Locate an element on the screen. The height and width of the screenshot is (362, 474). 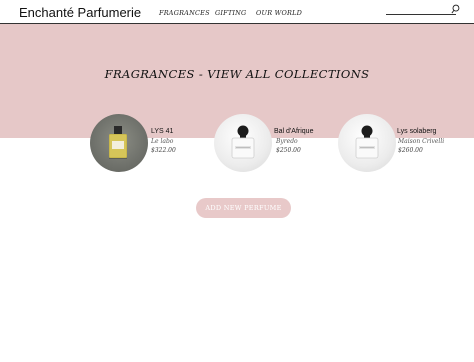
nav-item-gifting: GIFTING is located at coordinates (230, 13).